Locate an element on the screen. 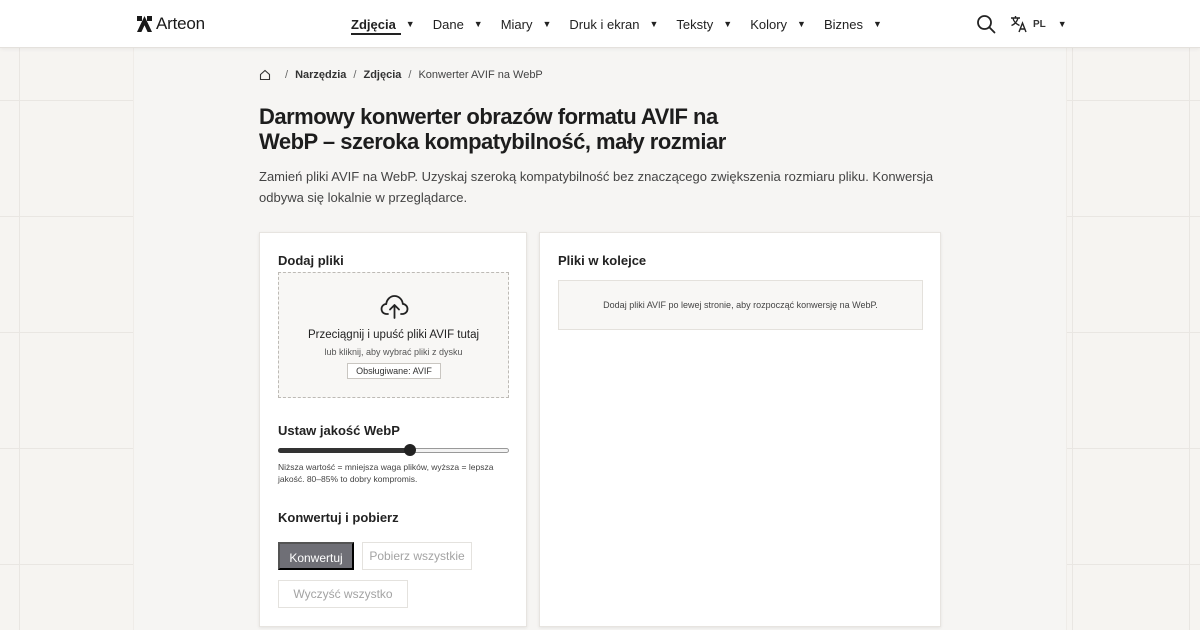 The height and width of the screenshot is (630, 1200). nav-item-druk-i-ekran: Druk i ekran ▼ is located at coordinates (613, 24).